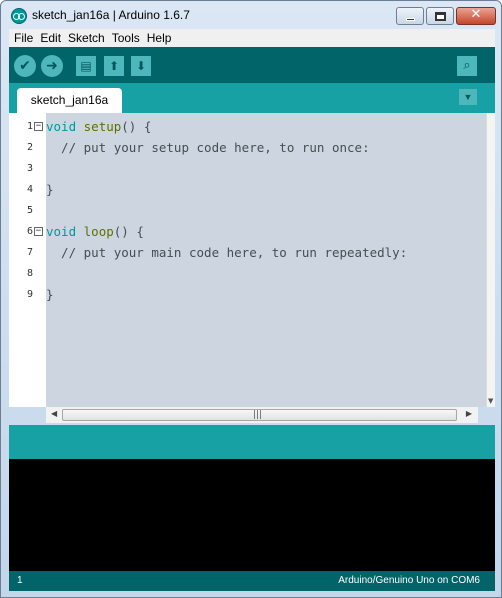 The height and width of the screenshot is (598, 502). I want to click on scrollbar-thumb: |||, so click(259, 415).